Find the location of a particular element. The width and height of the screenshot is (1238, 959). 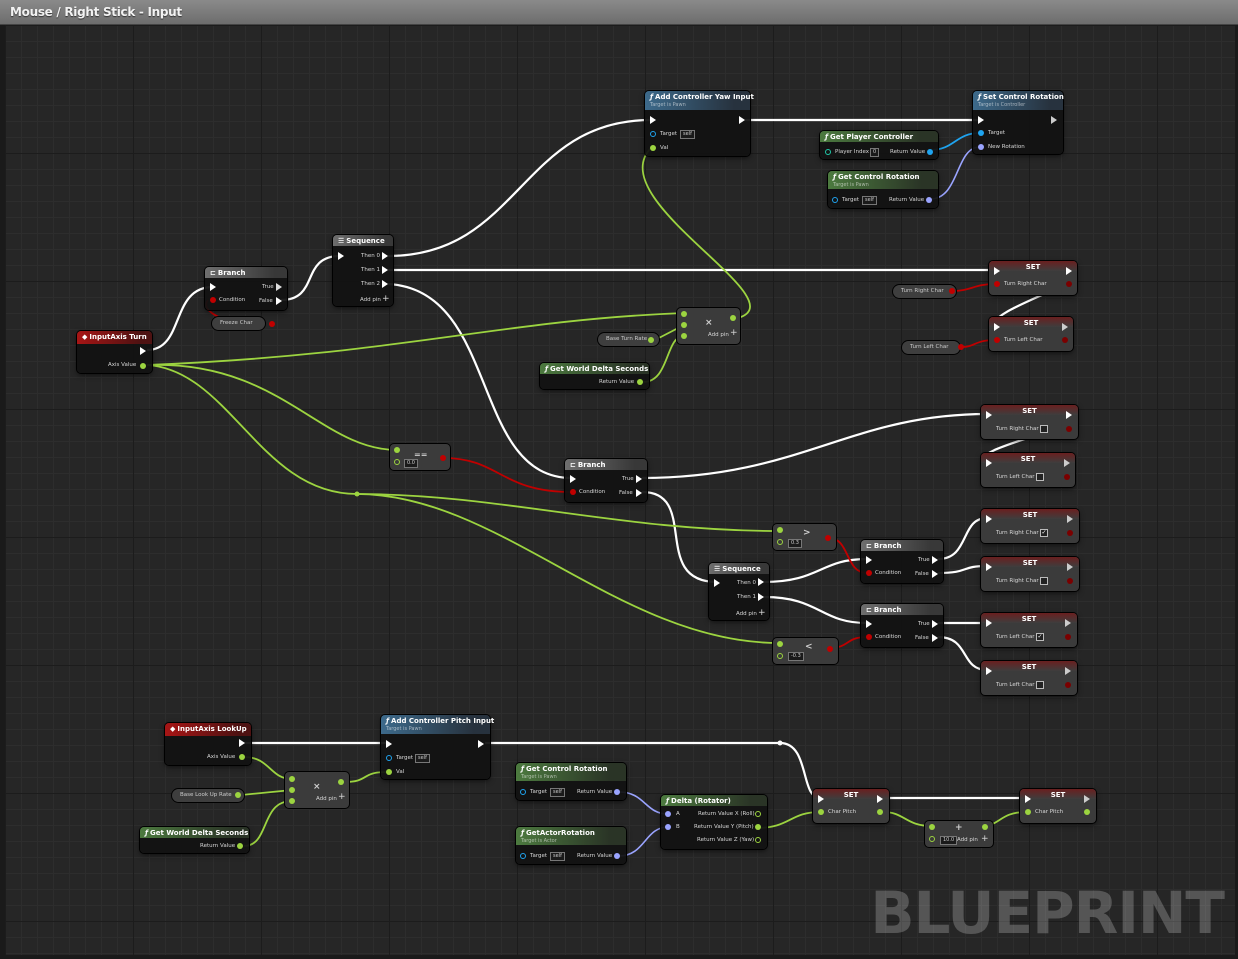

multiply-top-node: × Add pin + is located at coordinates (708, 326).